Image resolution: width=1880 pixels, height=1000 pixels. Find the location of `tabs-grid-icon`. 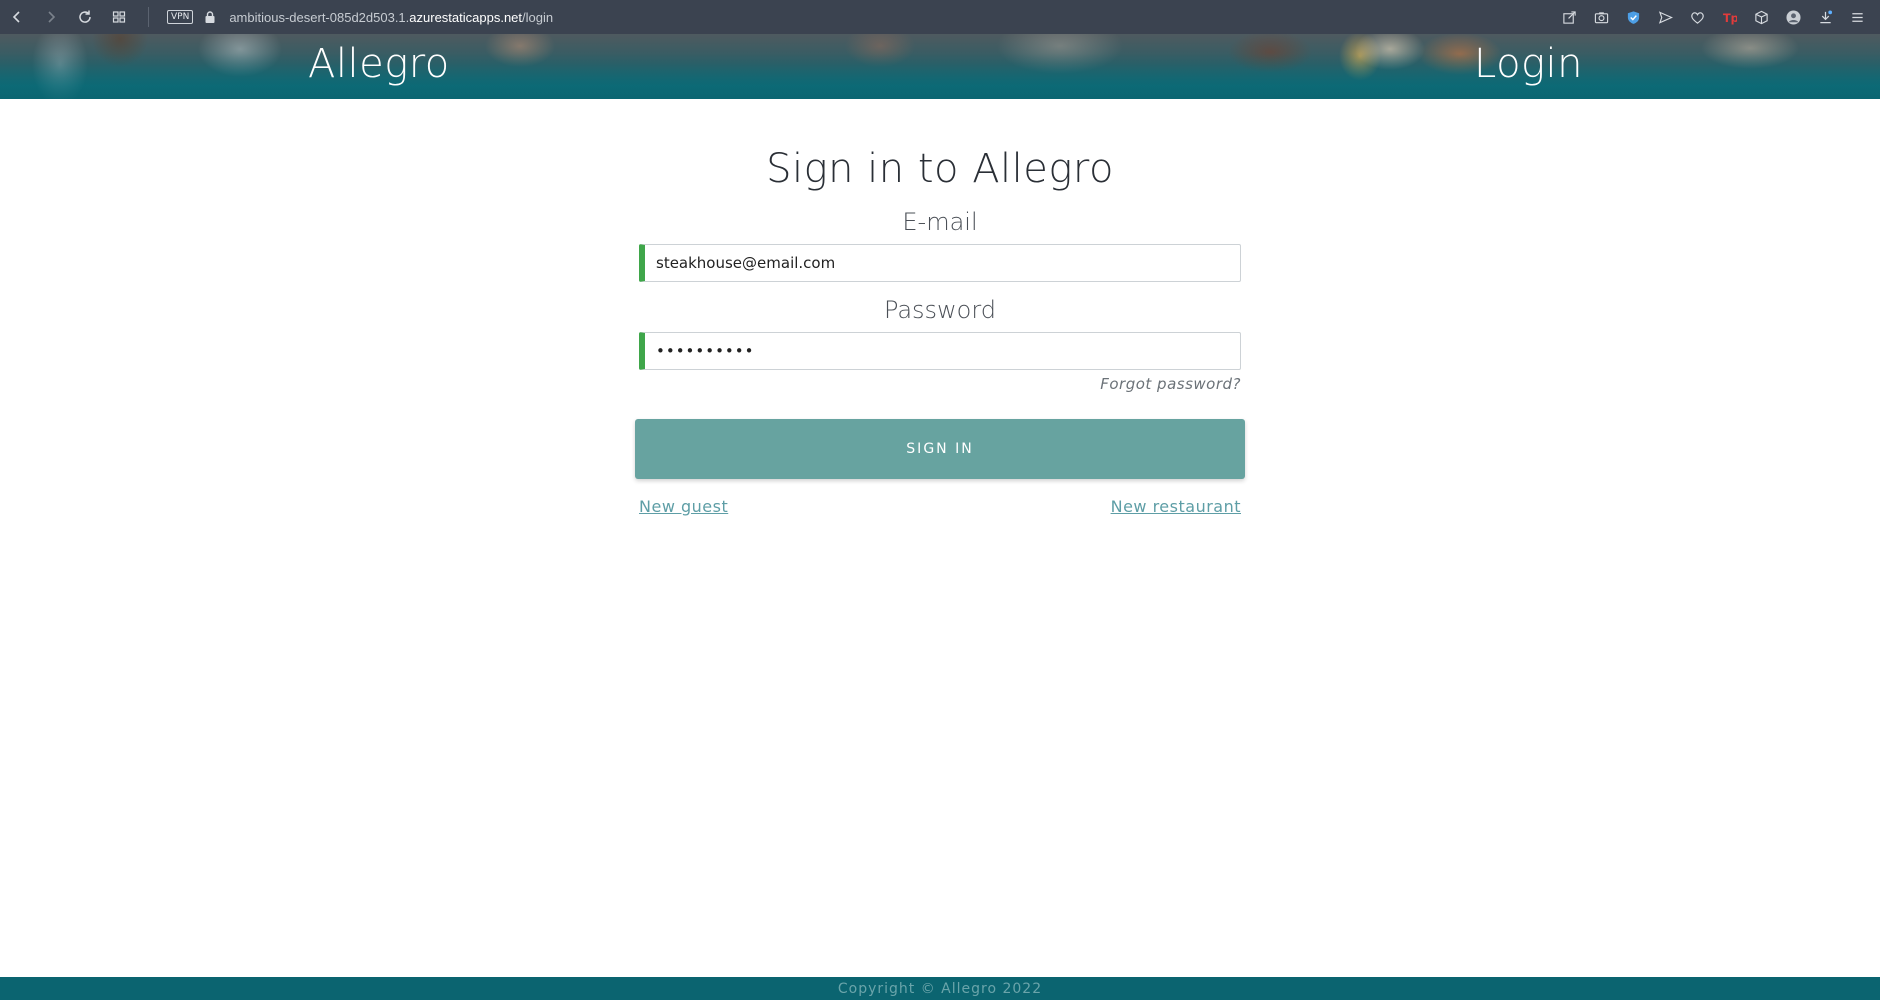

tabs-grid-icon is located at coordinates (119, 17).